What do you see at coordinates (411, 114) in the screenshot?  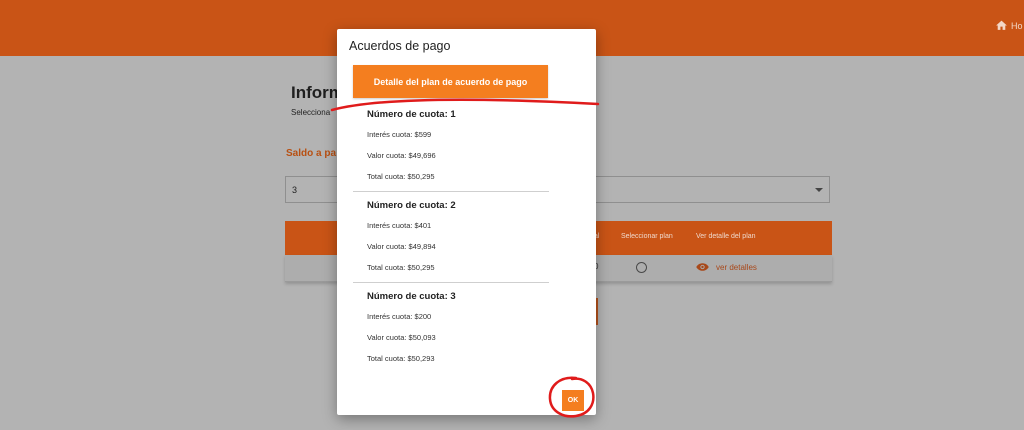 I see `quota-number: Número de cuota: 1` at bounding box center [411, 114].